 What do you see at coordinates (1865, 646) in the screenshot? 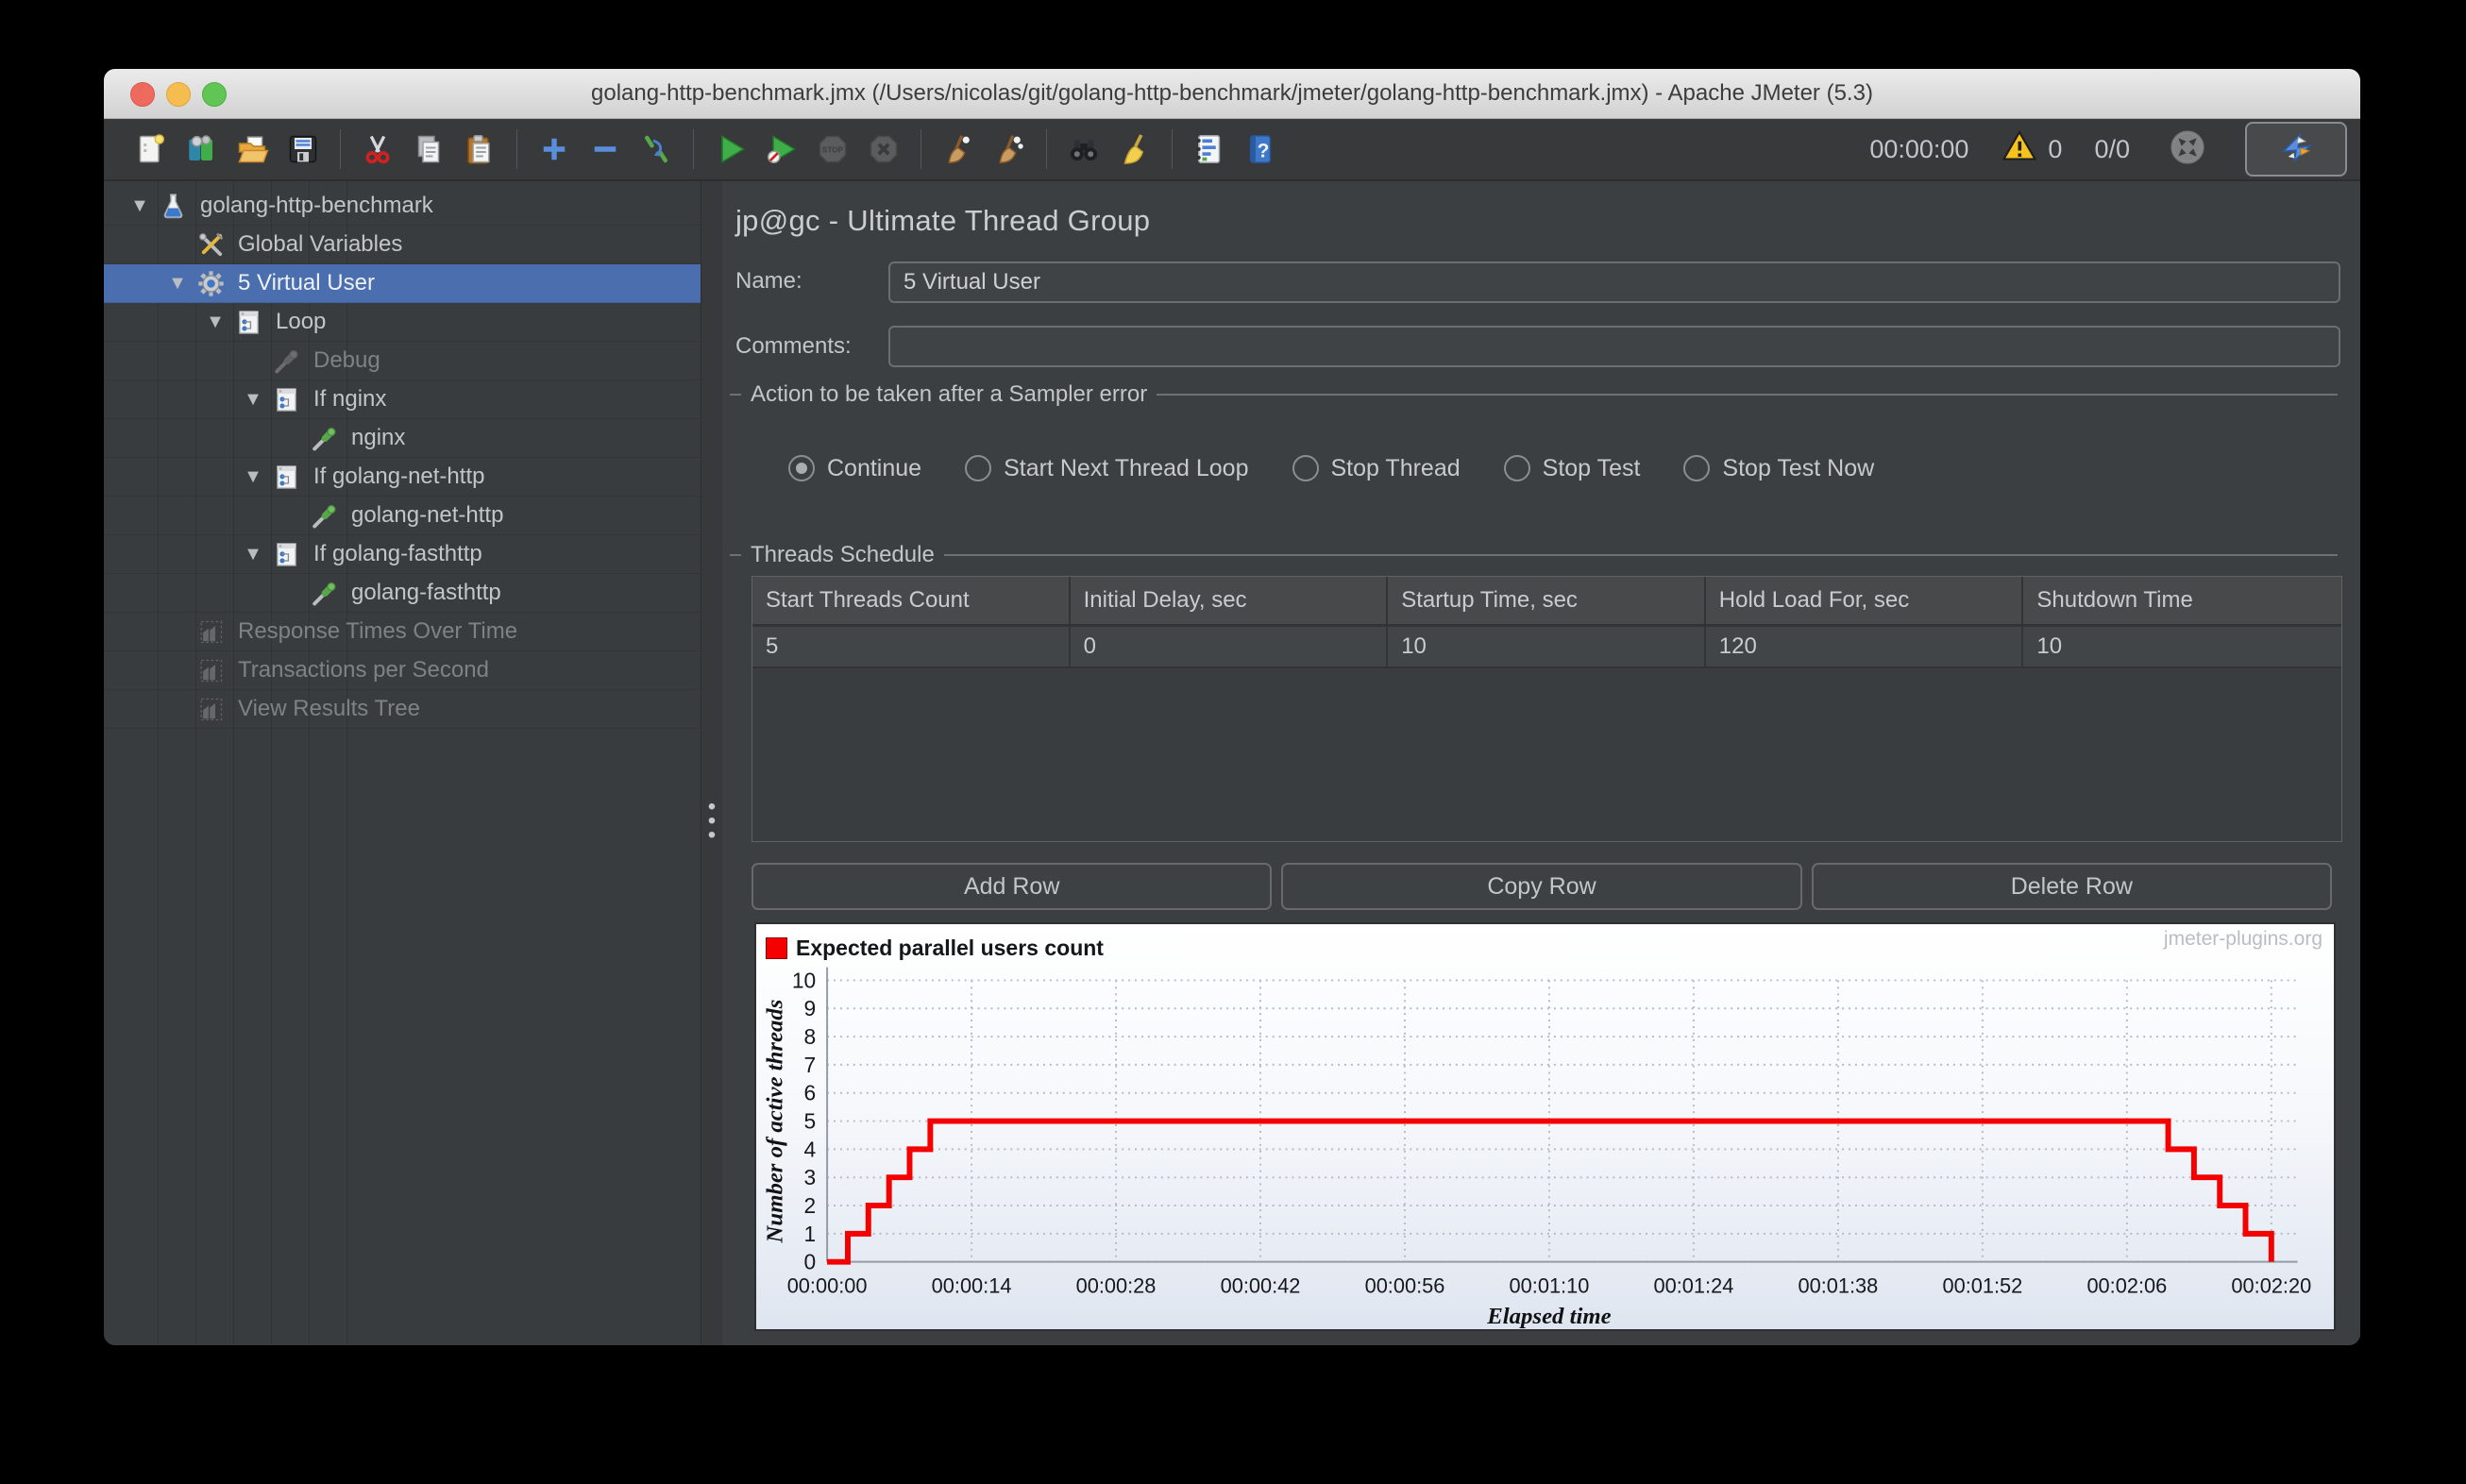
I see `table-cell: 120` at bounding box center [1865, 646].